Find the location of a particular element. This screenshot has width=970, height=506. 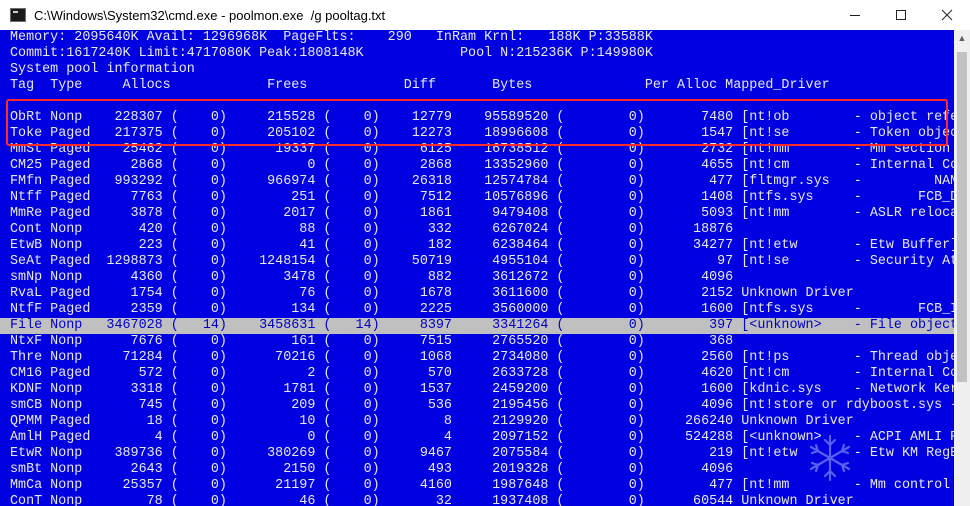

scroll-up-icon: ▲ is located at coordinates (962, 38).